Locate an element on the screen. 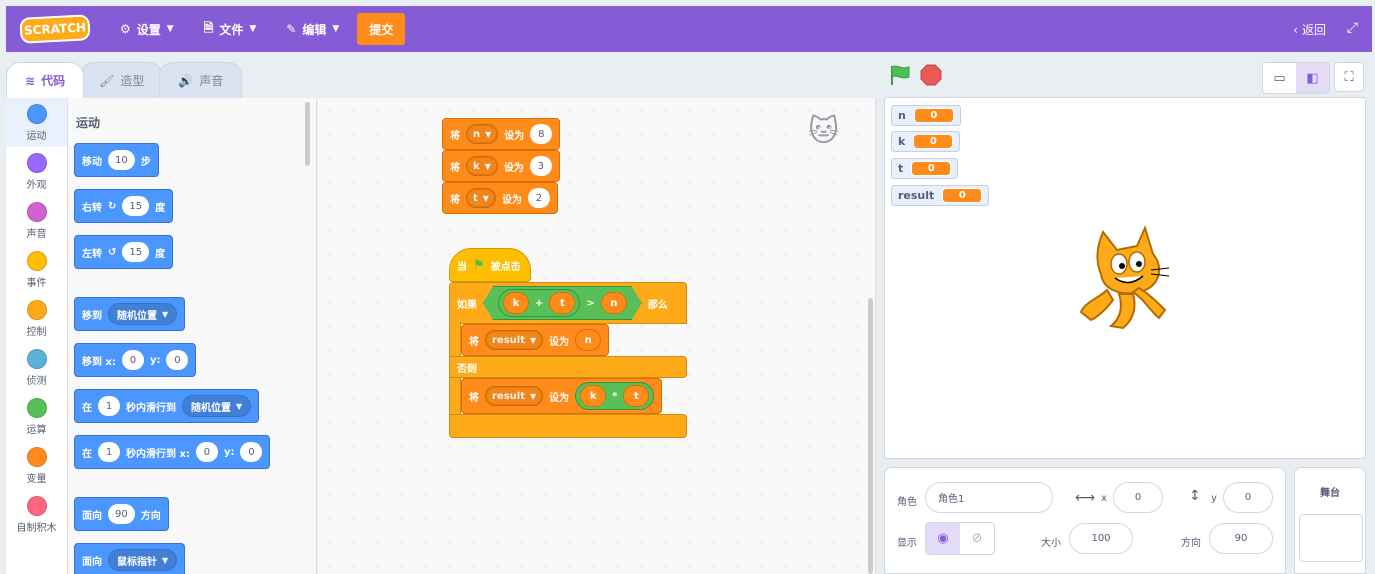  goto-xy-block: 移到 x: 0 y: 0 is located at coordinates (135, 360).